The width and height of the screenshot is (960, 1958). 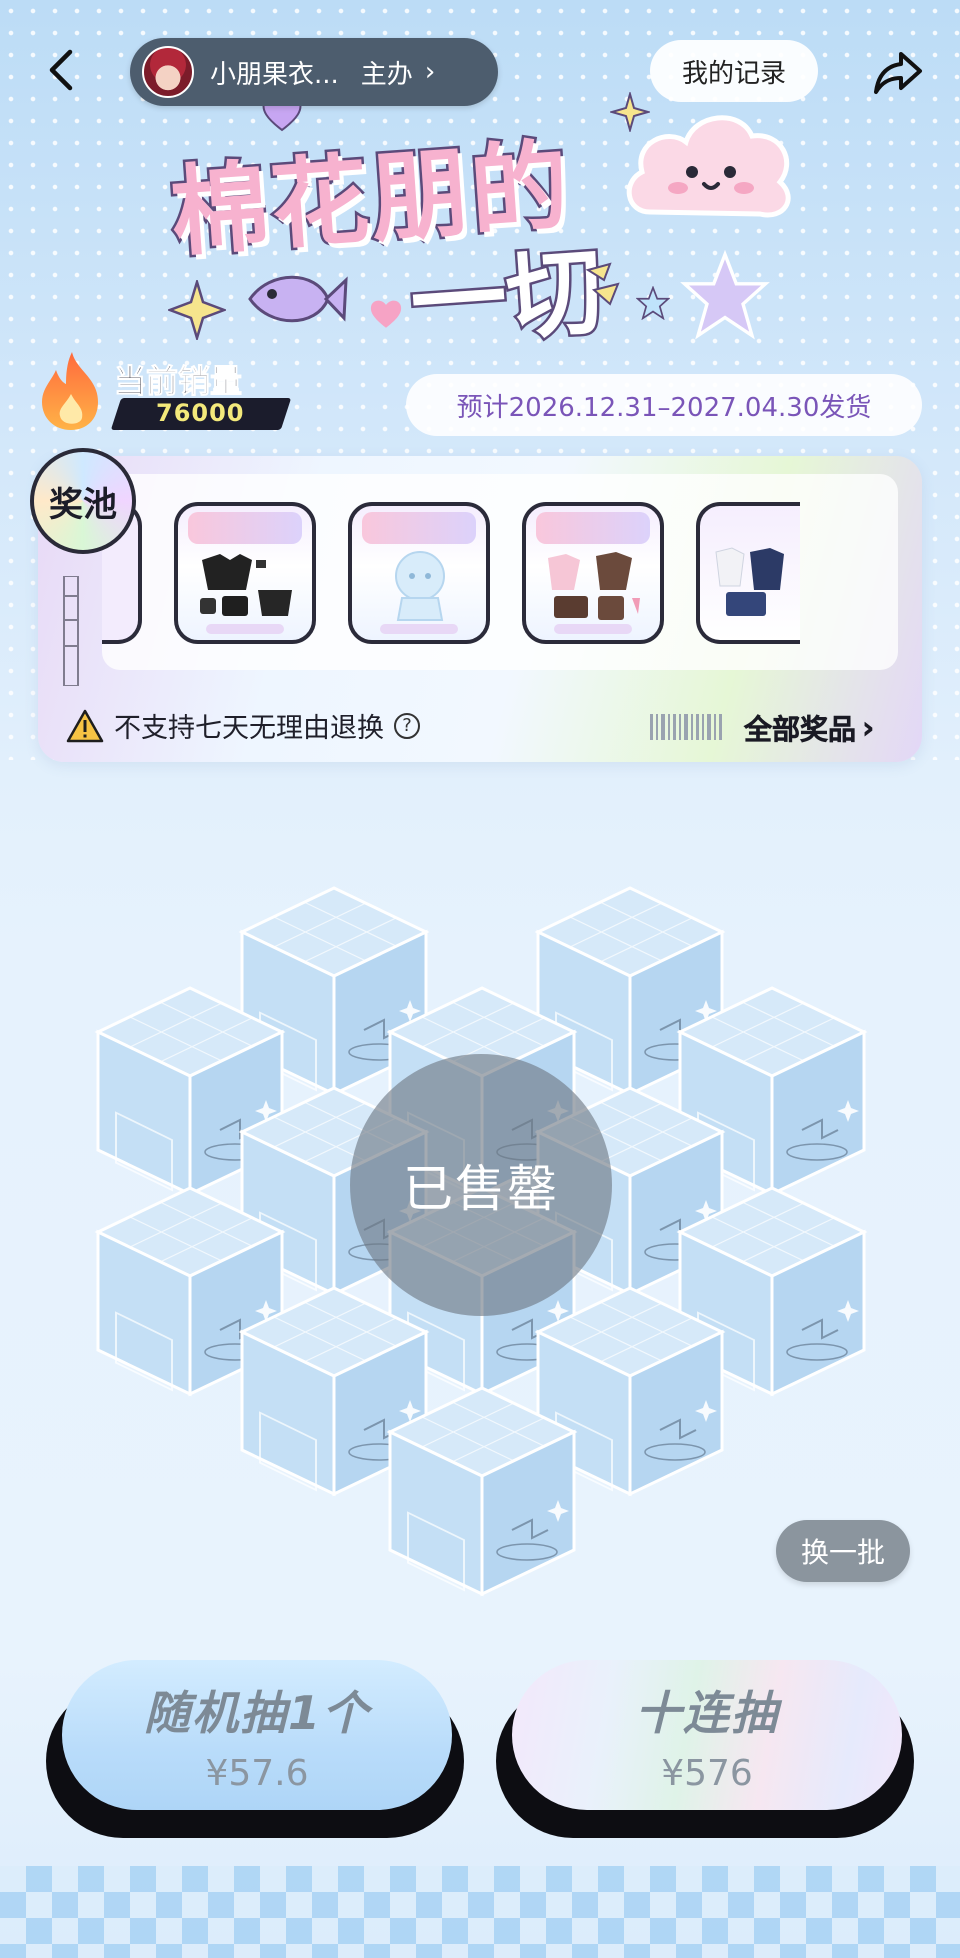 I want to click on prize-pool-card: 奖池 不支持七天无理由退换 ? 全部奖品 ›, so click(x=476, y=605).